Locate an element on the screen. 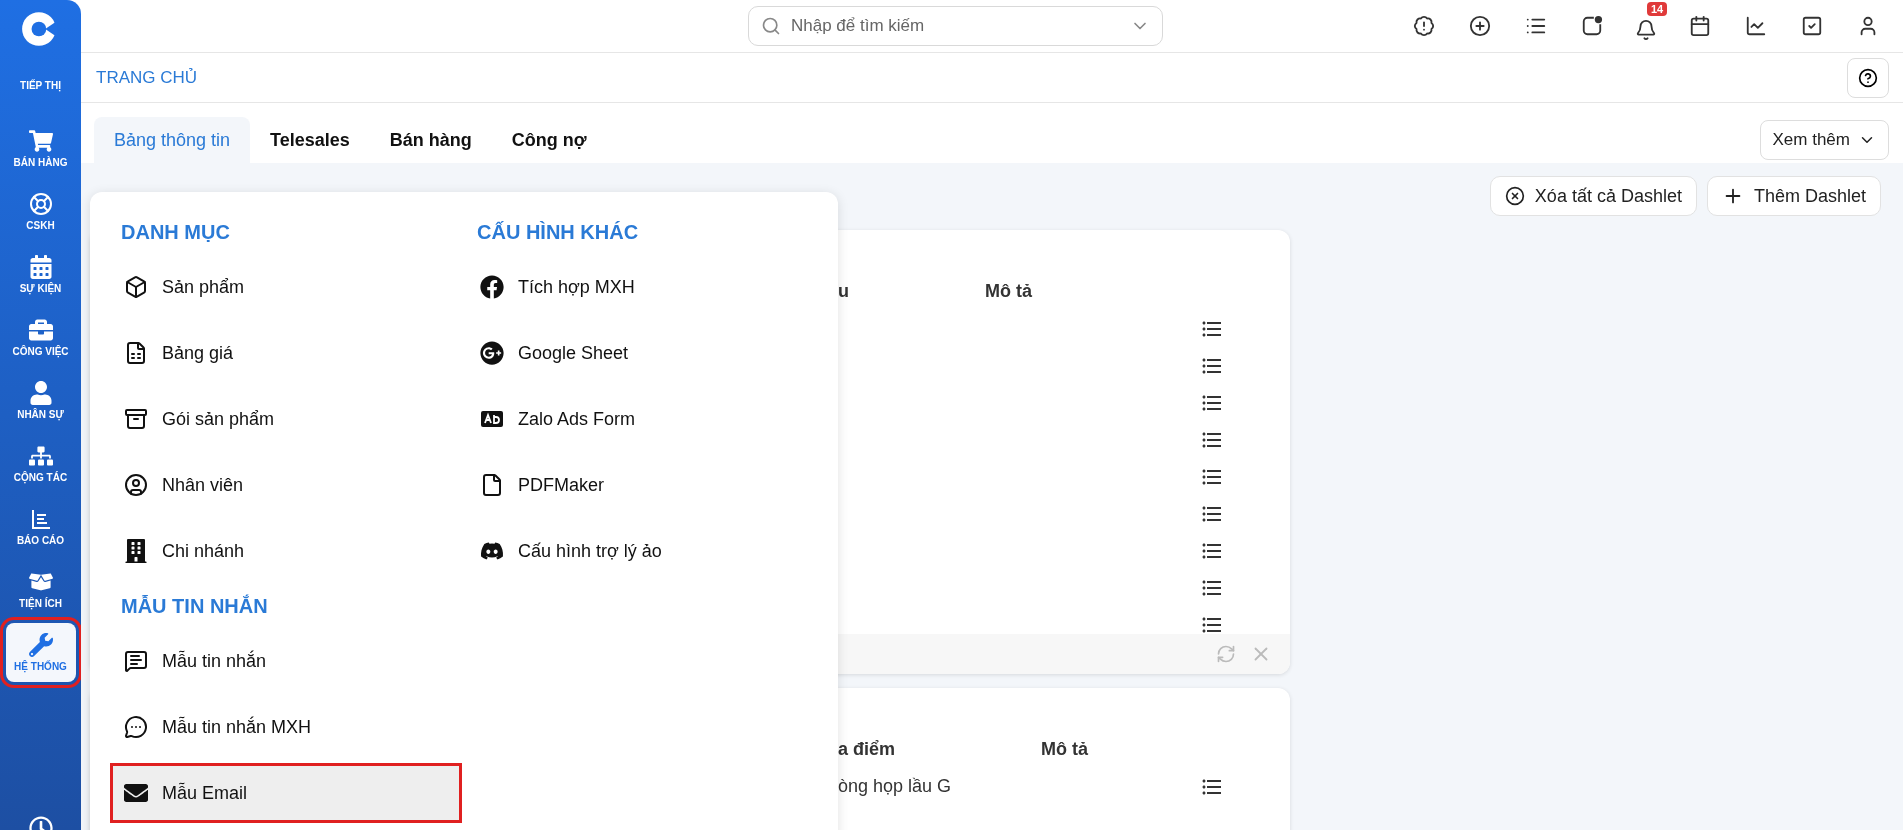 Image resolution: width=1903 pixels, height=830 pixels. table-cell-text: òng họp lầu G is located at coordinates (895, 786).